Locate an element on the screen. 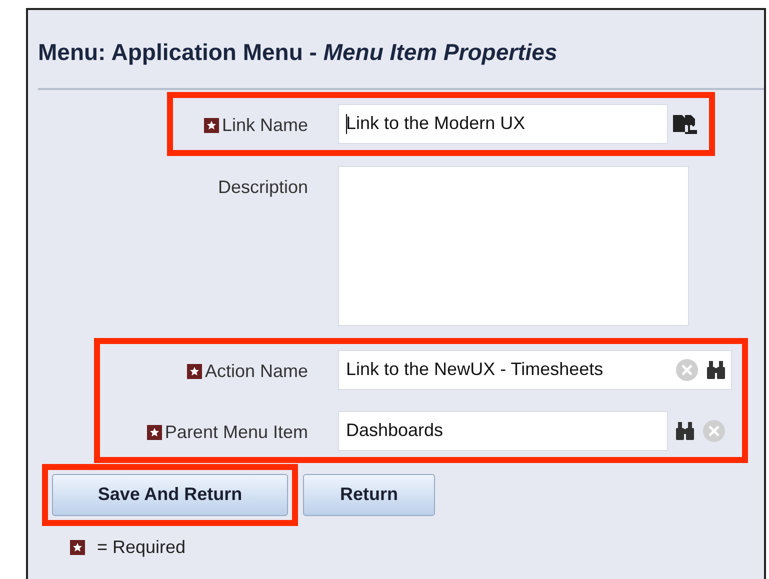 The image size is (769, 579). action-button: Return is located at coordinates (369, 495).